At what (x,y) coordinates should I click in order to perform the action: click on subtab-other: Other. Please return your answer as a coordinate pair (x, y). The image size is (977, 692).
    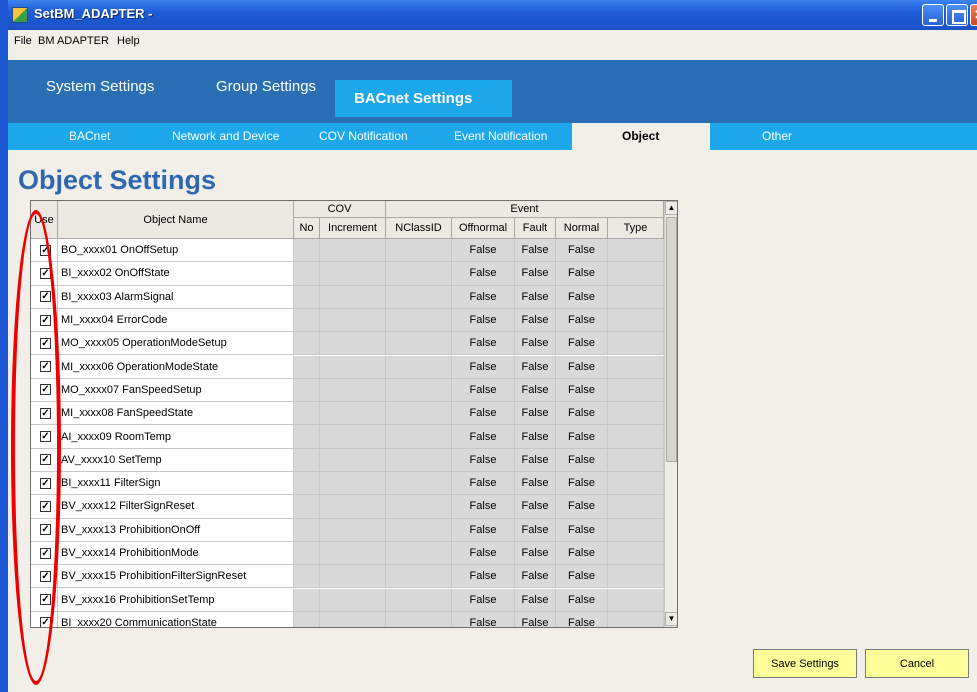
    Looking at the image, I should click on (777, 136).